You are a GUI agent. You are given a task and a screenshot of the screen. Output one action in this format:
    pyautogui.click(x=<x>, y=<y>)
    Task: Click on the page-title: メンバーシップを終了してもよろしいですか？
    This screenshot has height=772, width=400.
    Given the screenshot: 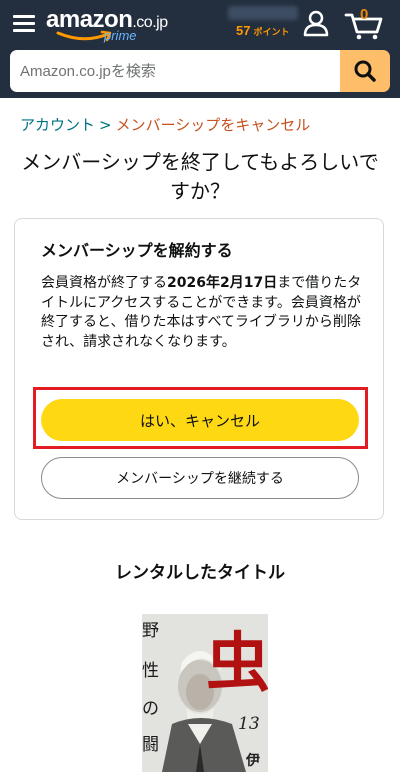 What is the action you would take?
    pyautogui.click(x=200, y=176)
    